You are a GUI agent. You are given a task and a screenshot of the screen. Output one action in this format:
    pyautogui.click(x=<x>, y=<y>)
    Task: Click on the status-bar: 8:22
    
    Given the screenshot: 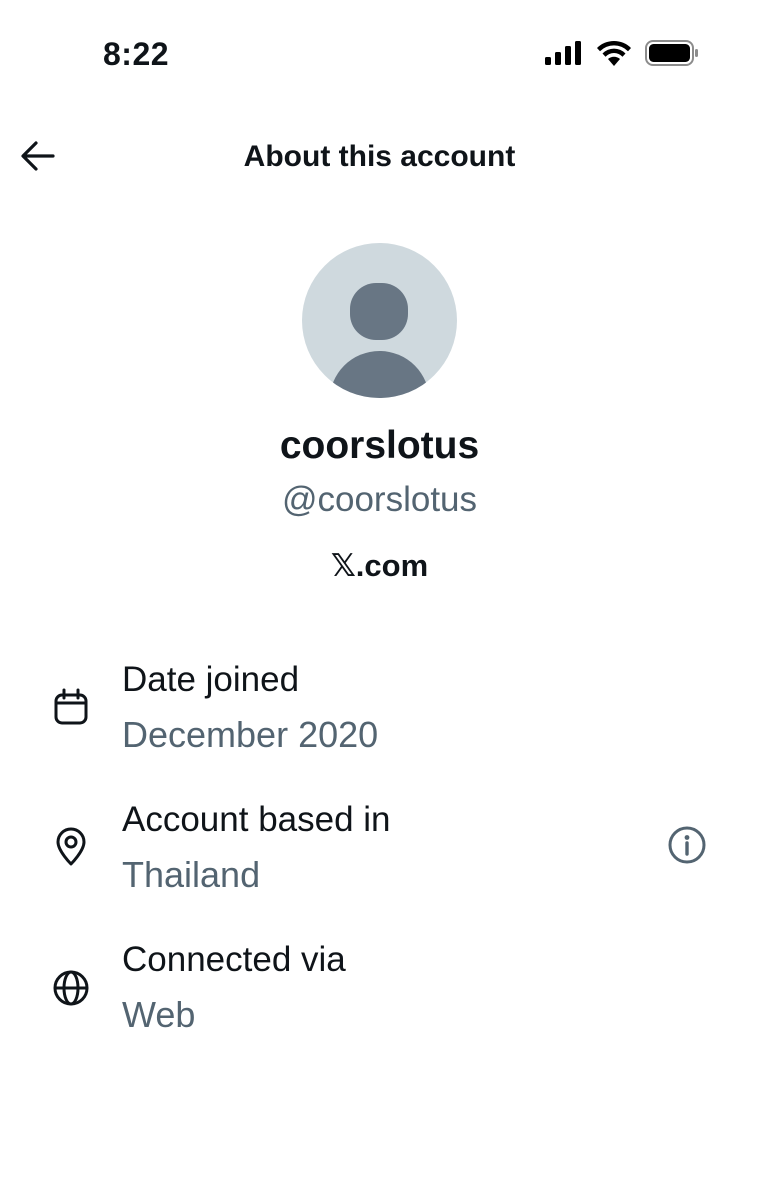 What is the action you would take?
    pyautogui.click(x=379, y=55)
    